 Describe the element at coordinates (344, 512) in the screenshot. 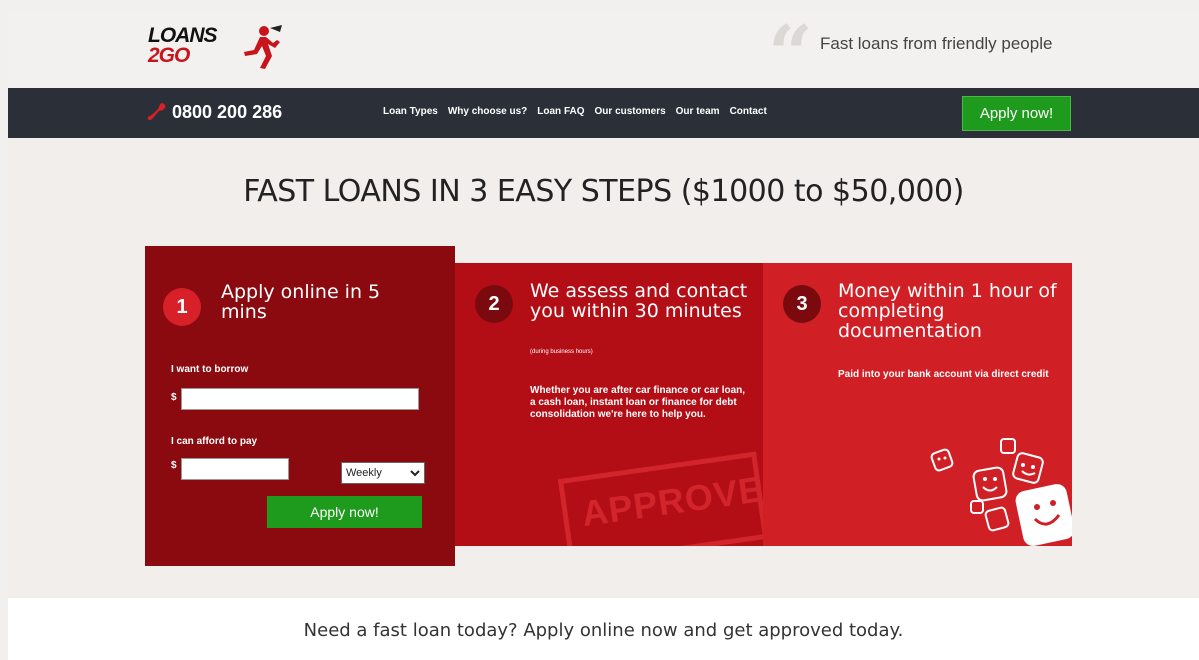

I see `form-apply-button: Apply now!` at that location.